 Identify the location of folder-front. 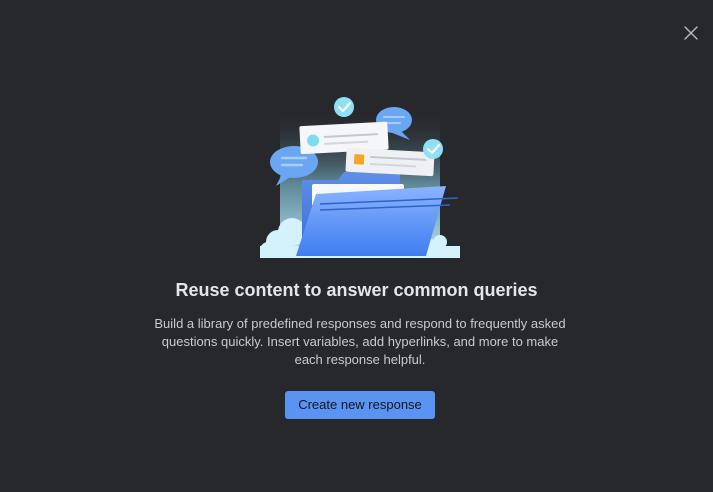
(371, 221).